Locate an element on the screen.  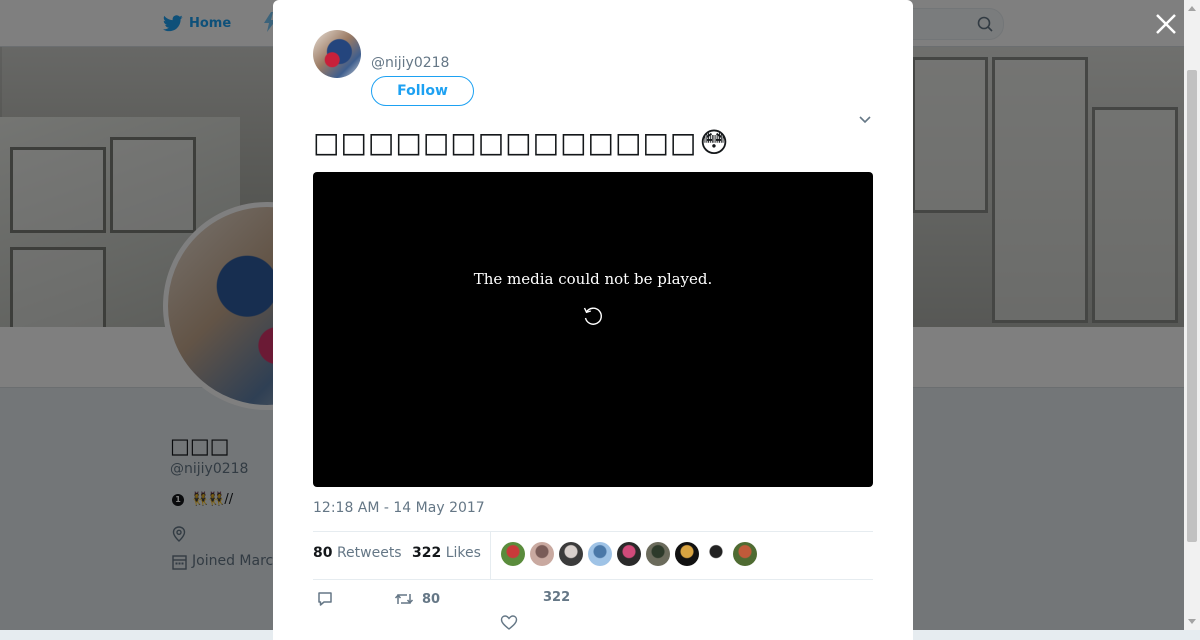
media-error-message: The media could not be played. is located at coordinates (593, 279).